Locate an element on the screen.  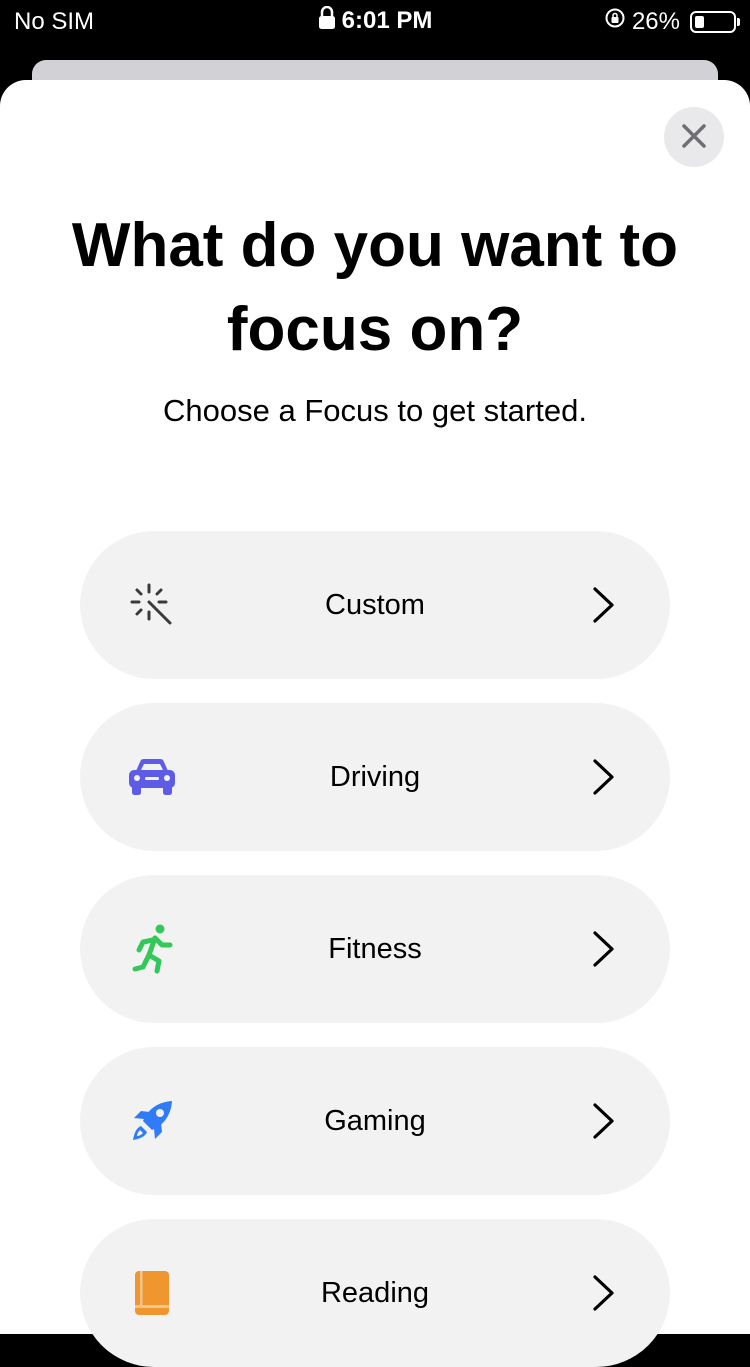
focus-option-gaming: Gaming is located at coordinates (375, 1121).